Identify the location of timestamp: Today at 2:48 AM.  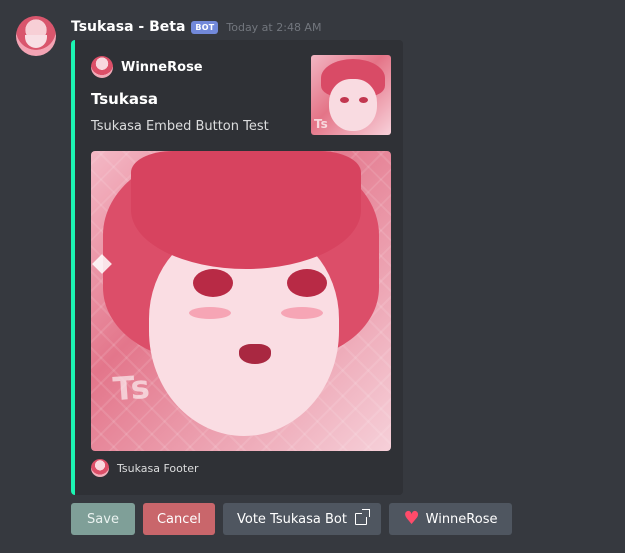
(274, 27).